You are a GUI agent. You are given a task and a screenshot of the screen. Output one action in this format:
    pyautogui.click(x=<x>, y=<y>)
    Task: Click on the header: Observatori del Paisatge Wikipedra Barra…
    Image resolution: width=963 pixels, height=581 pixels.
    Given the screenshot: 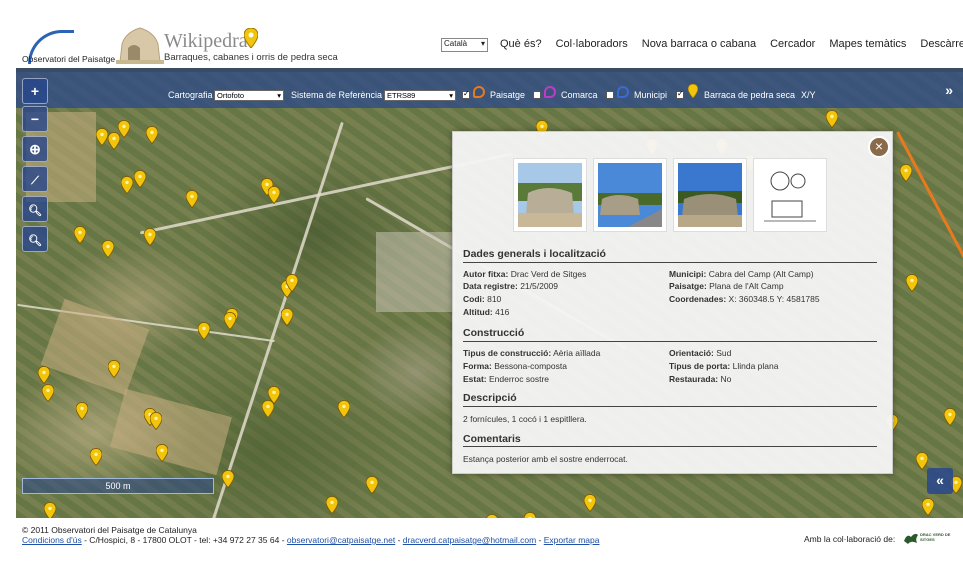 What is the action you would take?
    pyautogui.click(x=481, y=34)
    